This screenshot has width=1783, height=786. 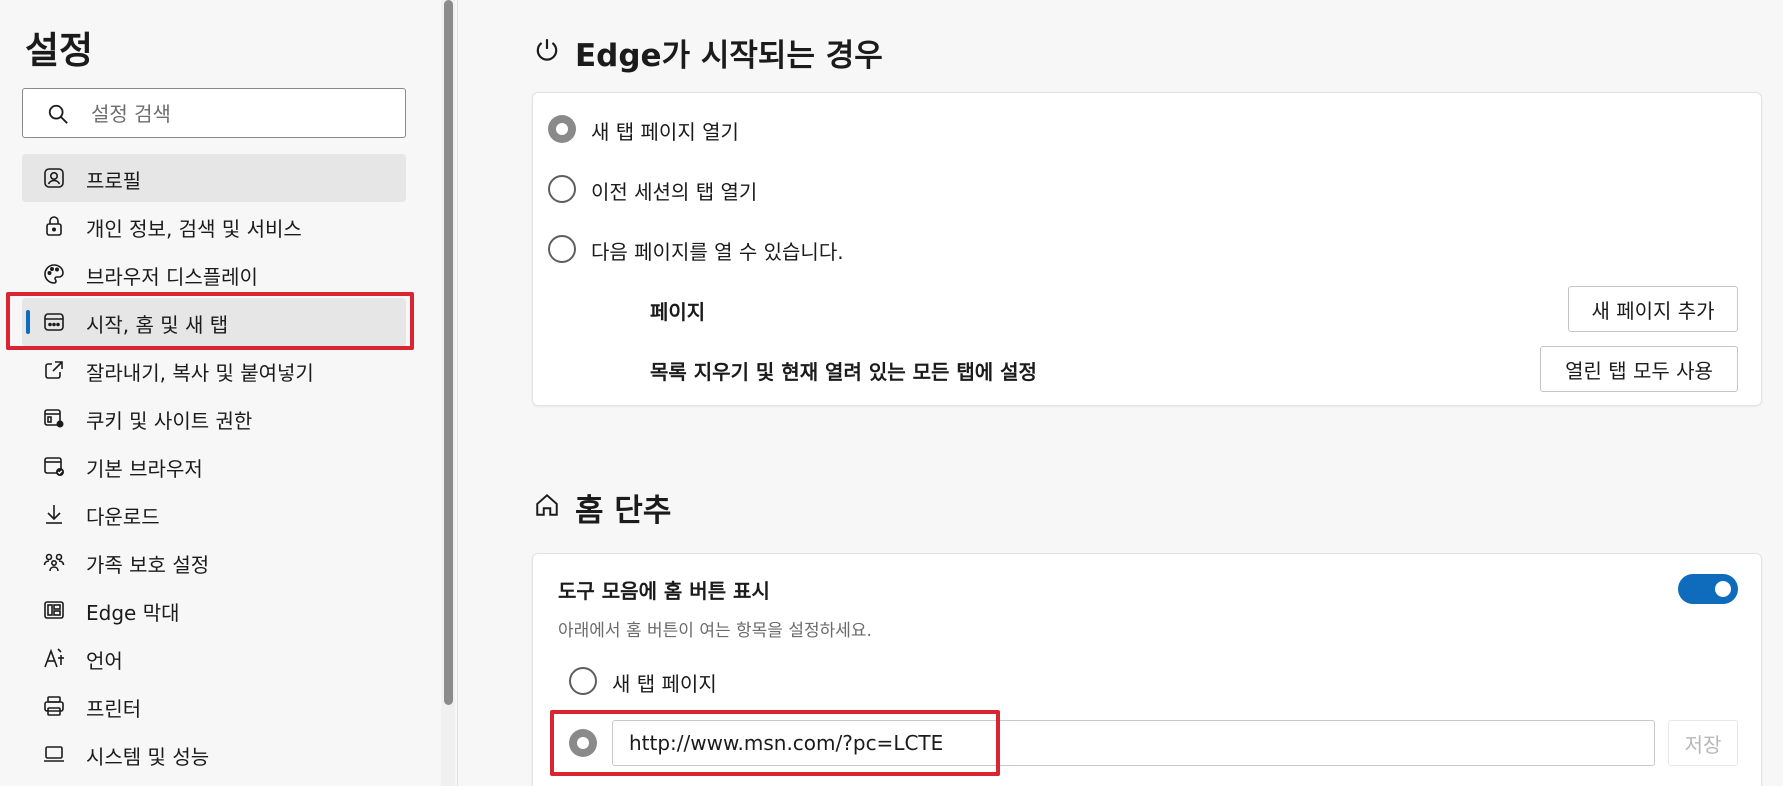 I want to click on home-icon, so click(x=547, y=504).